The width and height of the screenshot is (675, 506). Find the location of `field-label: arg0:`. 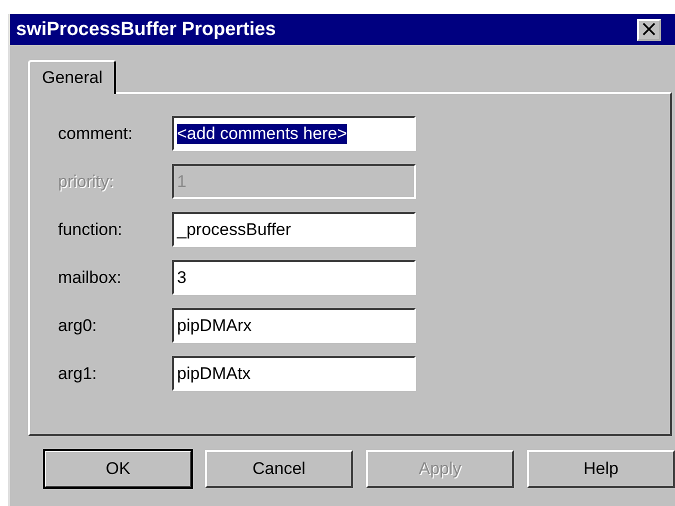

field-label: arg0: is located at coordinates (78, 326).